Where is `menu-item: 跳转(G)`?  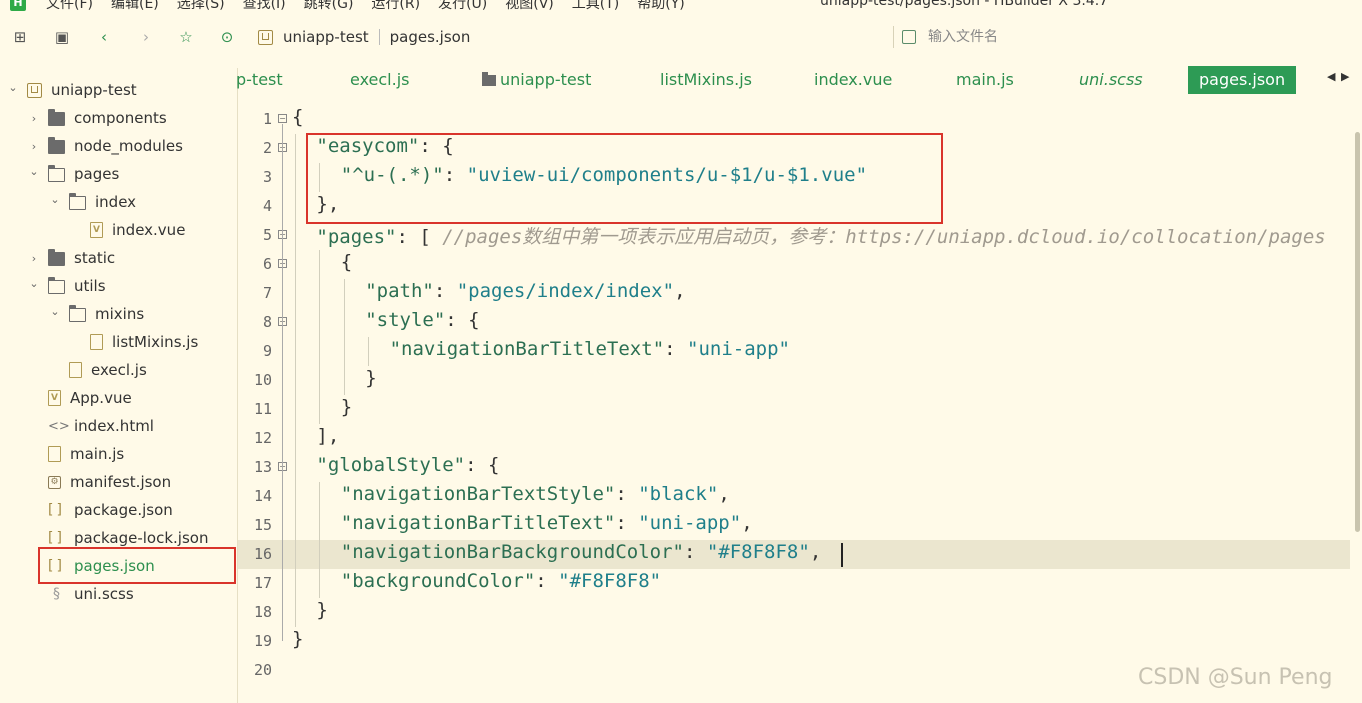
menu-item: 跳转(G) is located at coordinates (329, 6).